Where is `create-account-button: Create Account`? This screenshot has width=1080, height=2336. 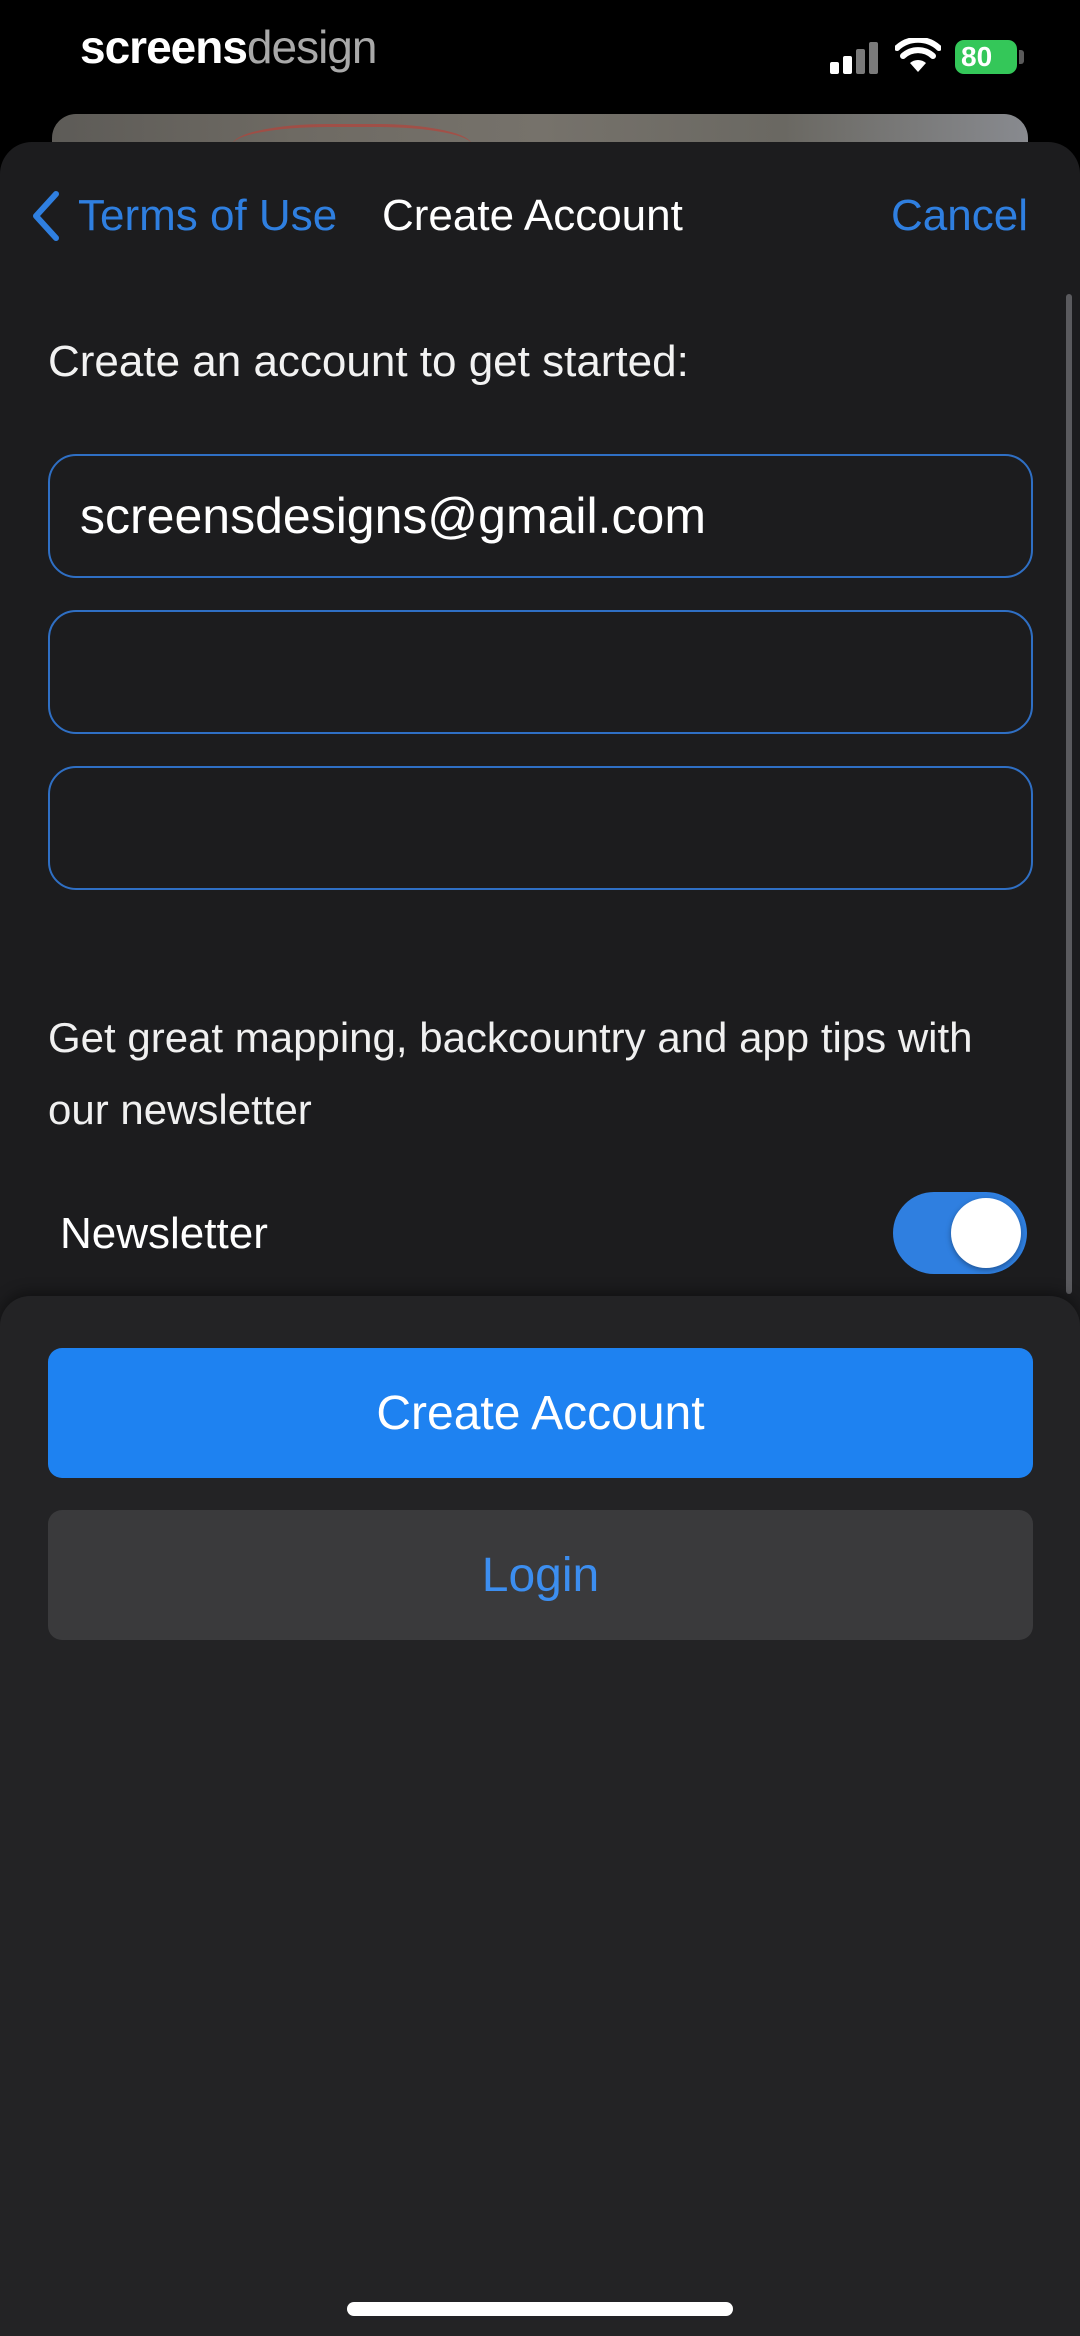
create-account-button: Create Account is located at coordinates (540, 1413).